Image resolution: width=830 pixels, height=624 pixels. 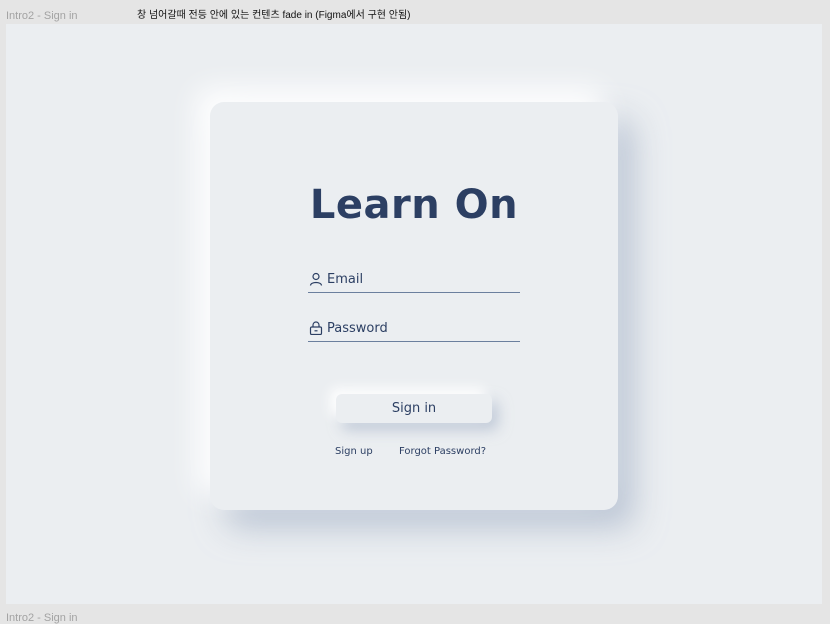 I want to click on lock-icon, so click(x=316, y=328).